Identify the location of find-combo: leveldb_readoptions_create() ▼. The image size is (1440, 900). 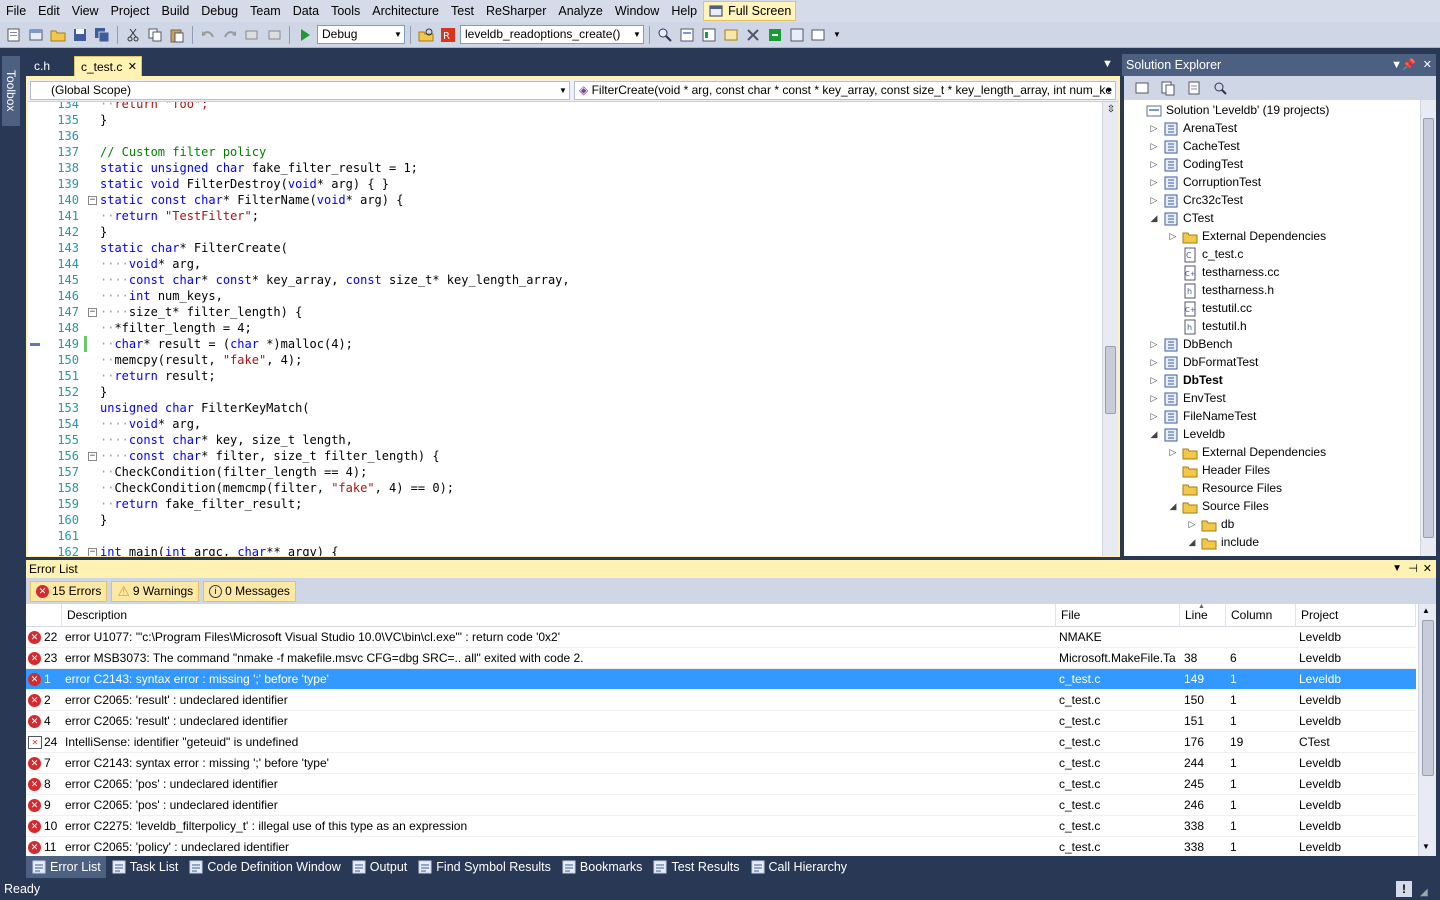
(552, 34).